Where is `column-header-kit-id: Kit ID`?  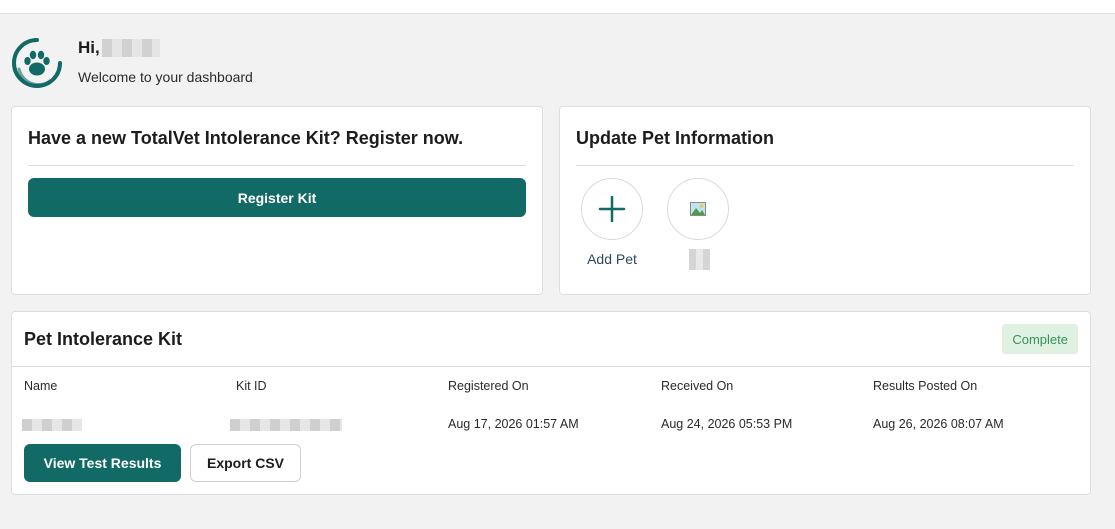 column-header-kit-id: Kit ID is located at coordinates (251, 386).